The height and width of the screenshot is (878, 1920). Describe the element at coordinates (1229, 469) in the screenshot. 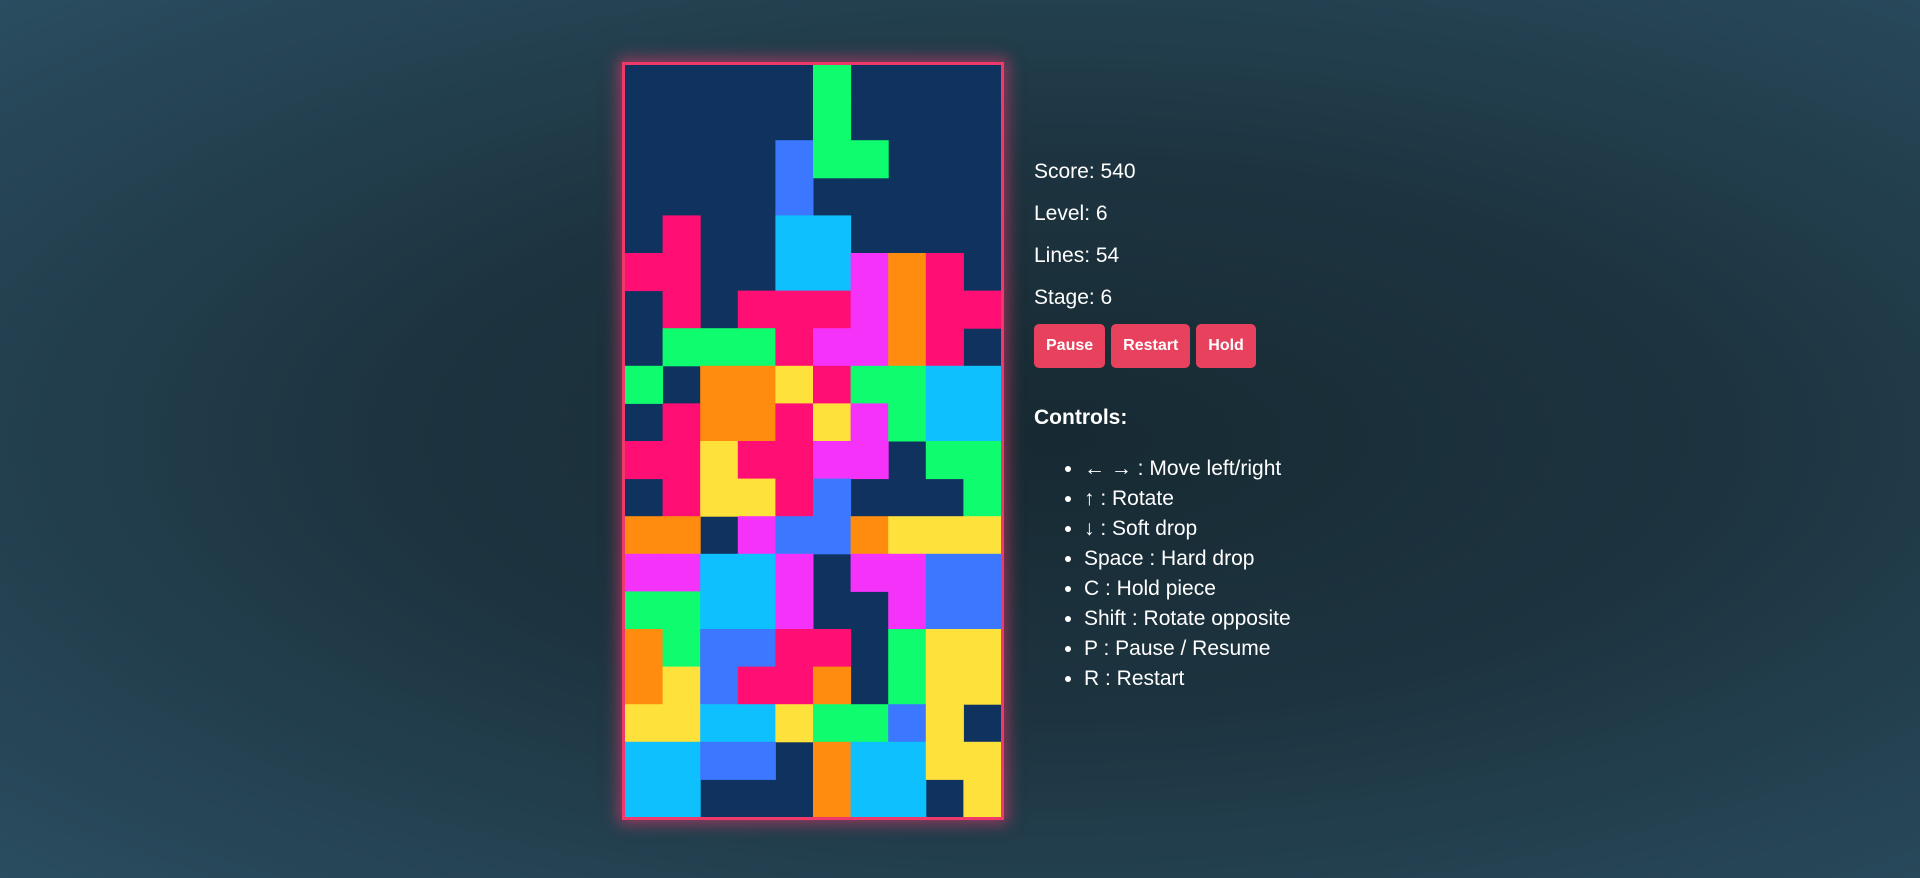

I see `control-item-move: ← → : Move left/right` at that location.